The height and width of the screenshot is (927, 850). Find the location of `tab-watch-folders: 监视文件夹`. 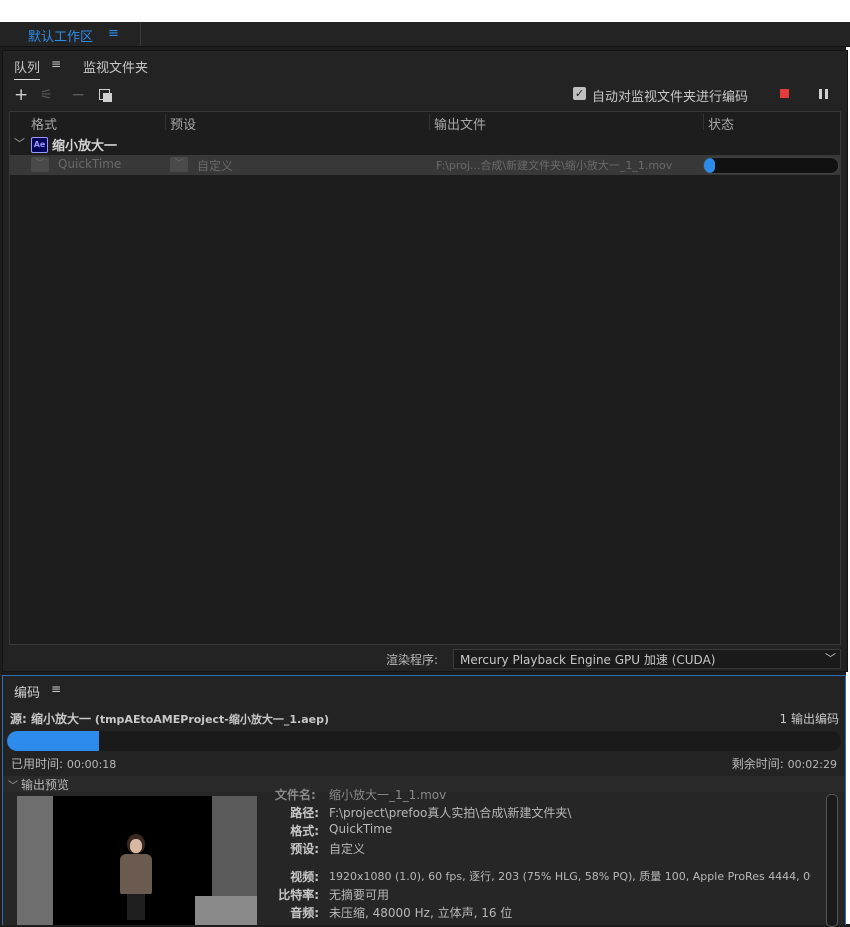

tab-watch-folders: 监视文件夹 is located at coordinates (115, 66).